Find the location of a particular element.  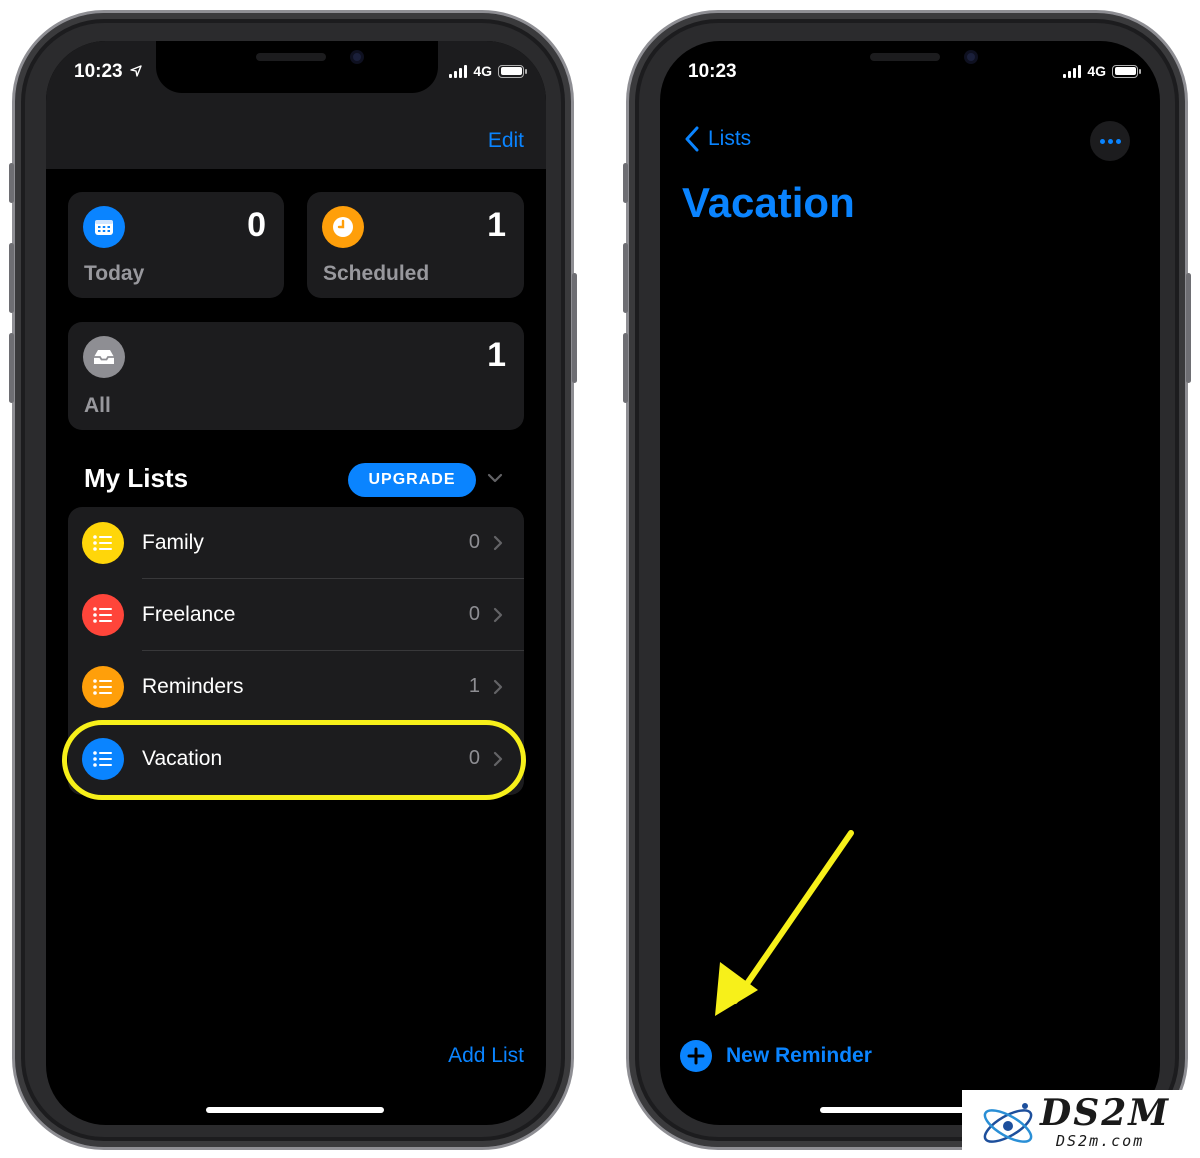

upgrade-button: UPGRADE is located at coordinates (412, 480).